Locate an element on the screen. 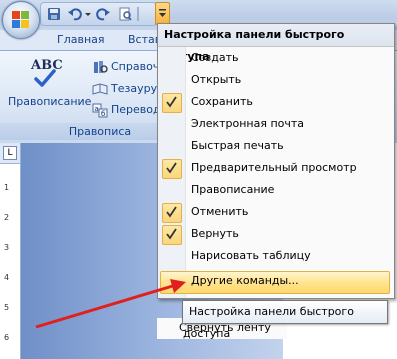 This screenshot has height=359, width=397. menu-item-label: Сохранить is located at coordinates (222, 101).